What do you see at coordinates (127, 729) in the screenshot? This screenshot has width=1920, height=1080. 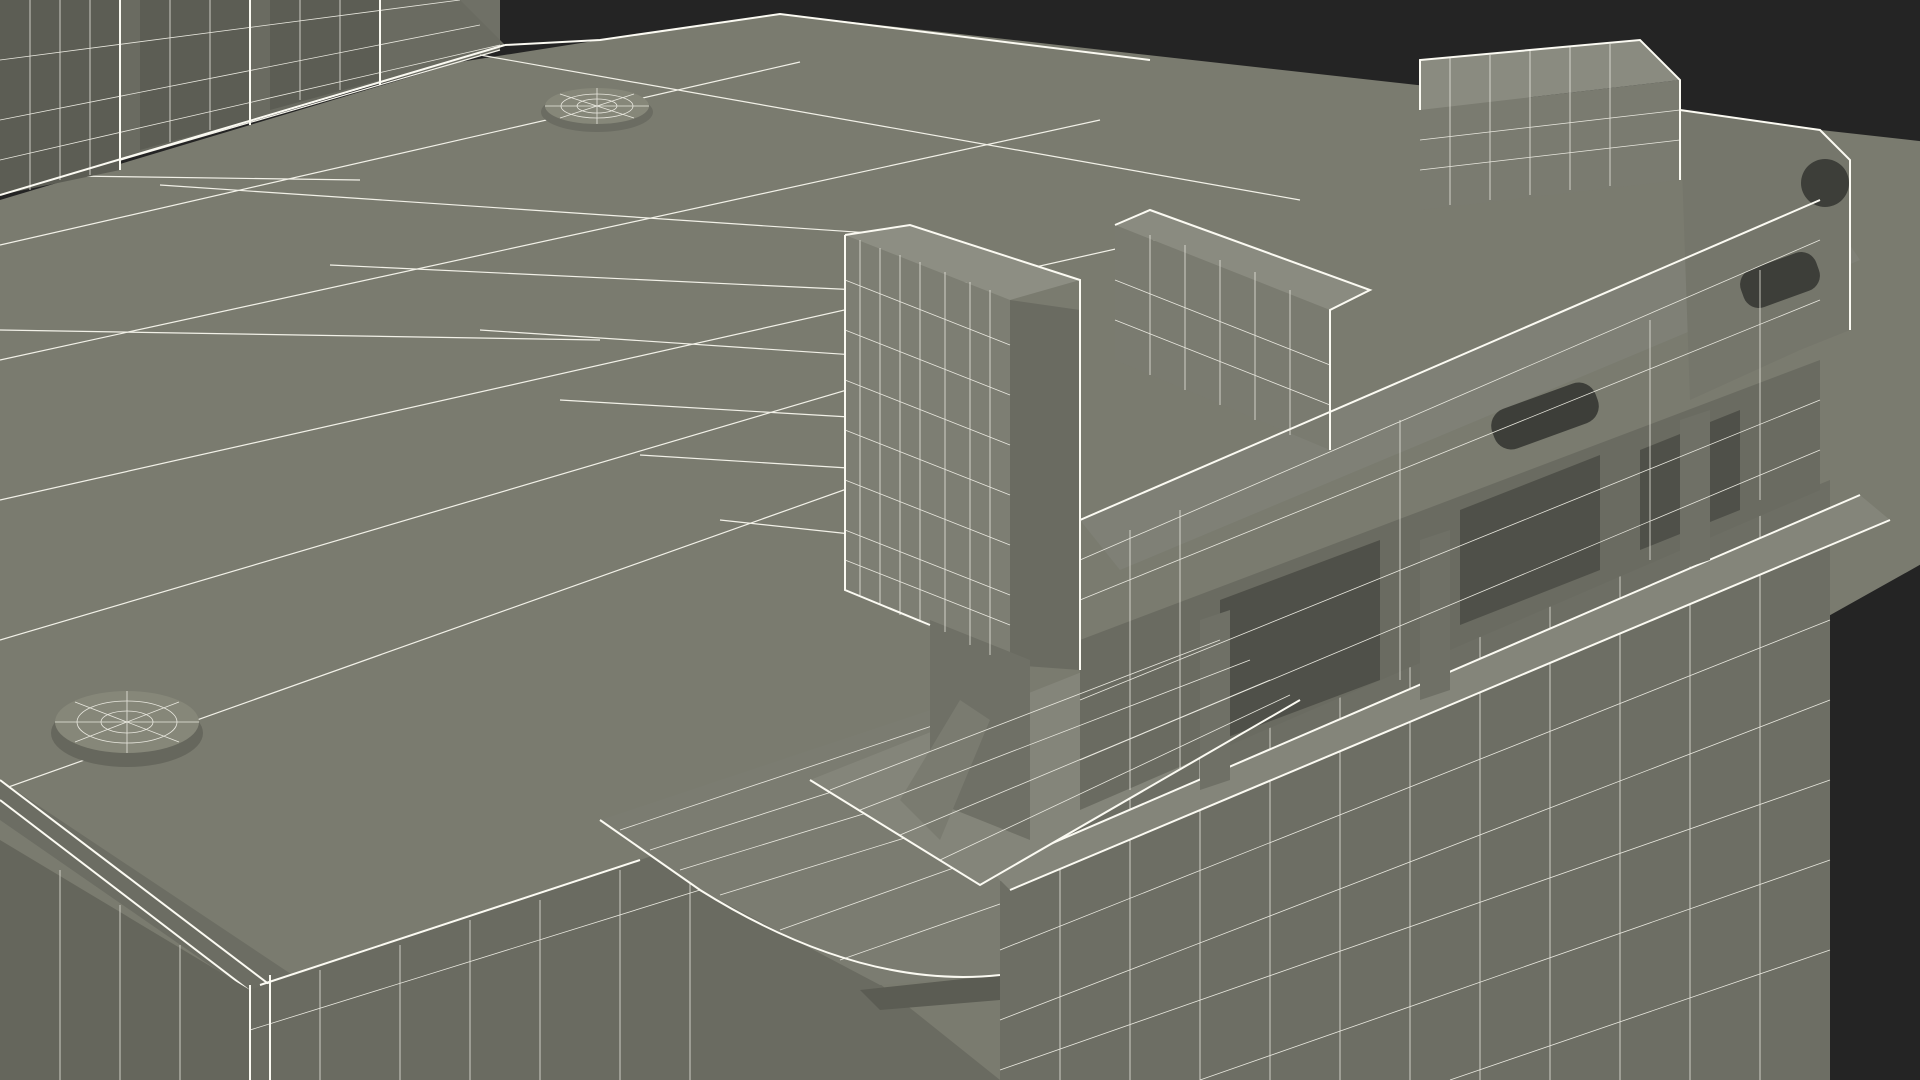 I see `vent-cap-lower` at bounding box center [127, 729].